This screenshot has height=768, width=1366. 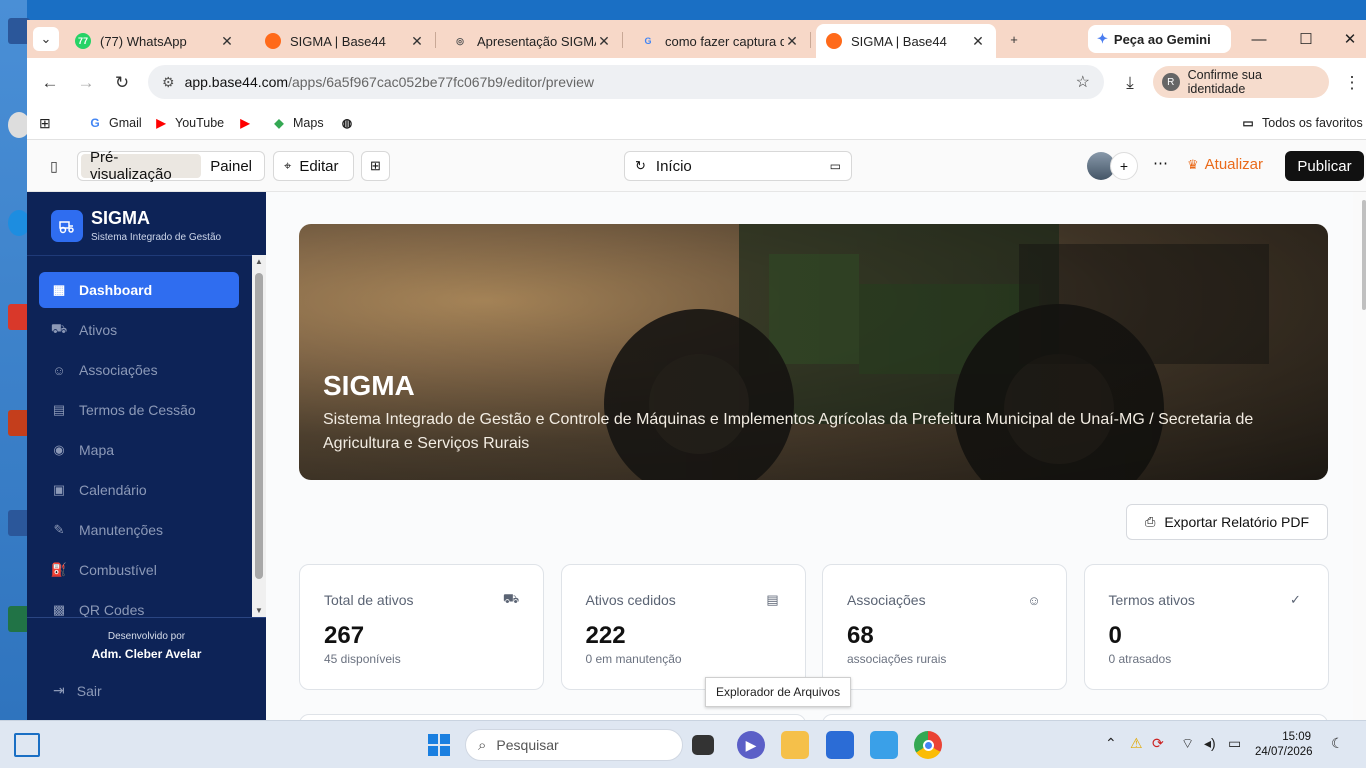 I want to click on browser-tab: Gcomo fazer captura de ✕, so click(x=720, y=41).